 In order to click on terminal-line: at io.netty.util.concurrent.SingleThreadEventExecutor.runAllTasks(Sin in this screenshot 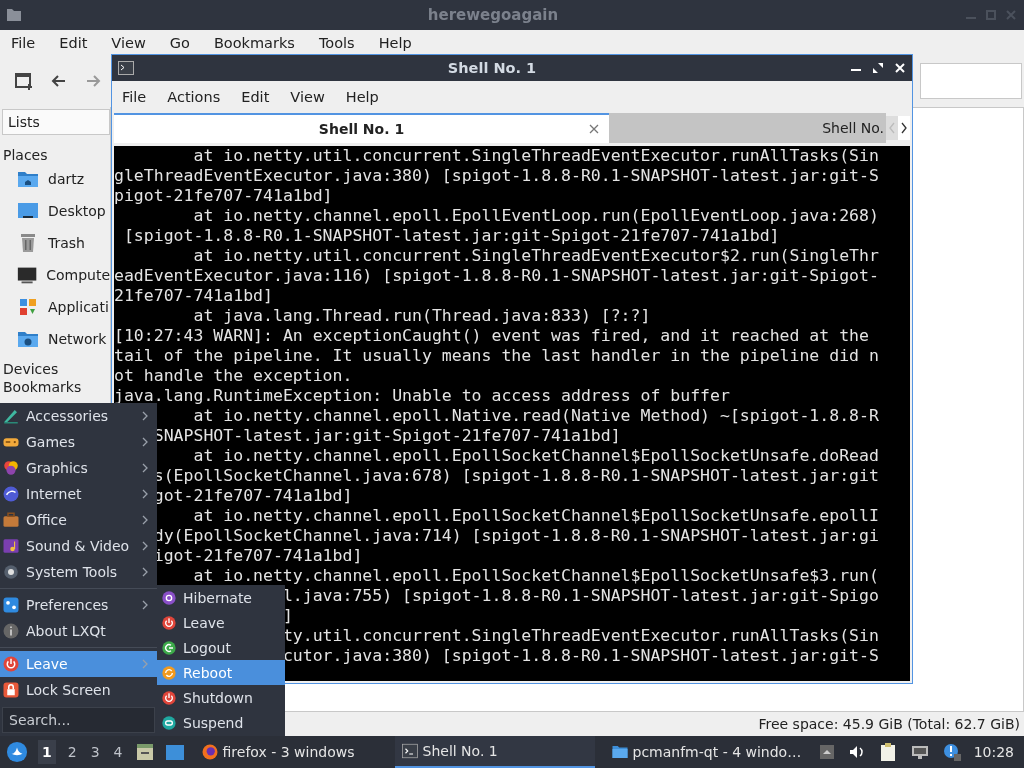, I will do `click(536, 156)`.